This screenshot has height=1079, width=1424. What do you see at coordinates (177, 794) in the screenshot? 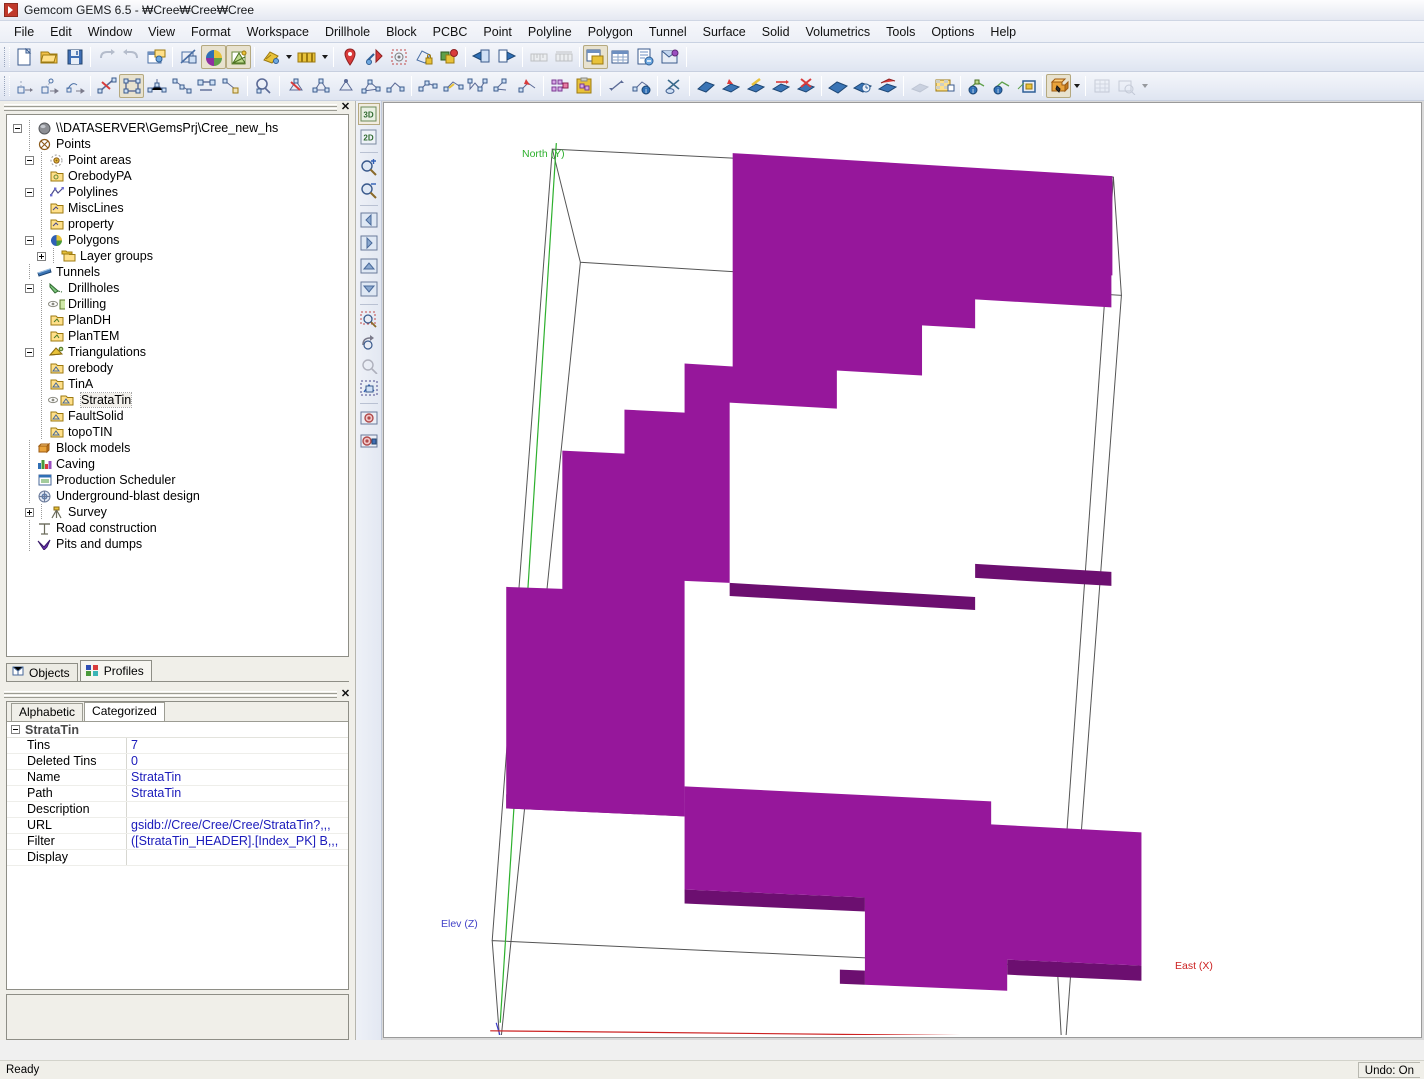
I see `property-row: Path StrataTin` at bounding box center [177, 794].